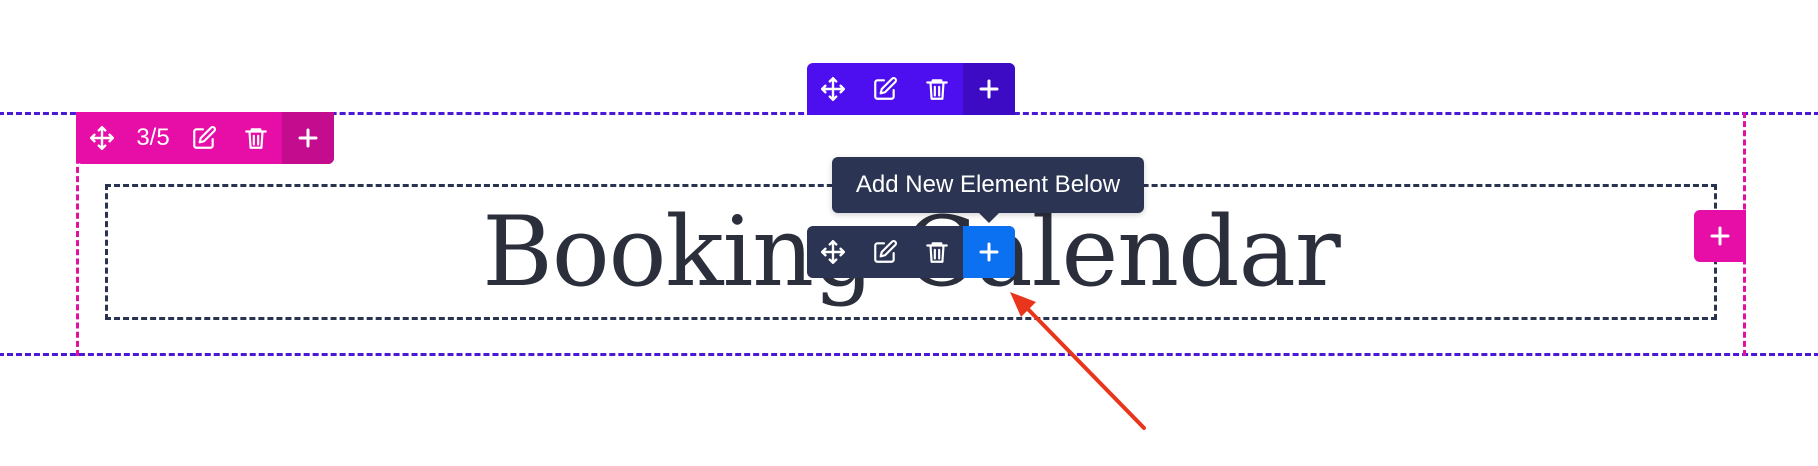 The width and height of the screenshot is (1818, 466). I want to click on module-toolbar, so click(911, 252).